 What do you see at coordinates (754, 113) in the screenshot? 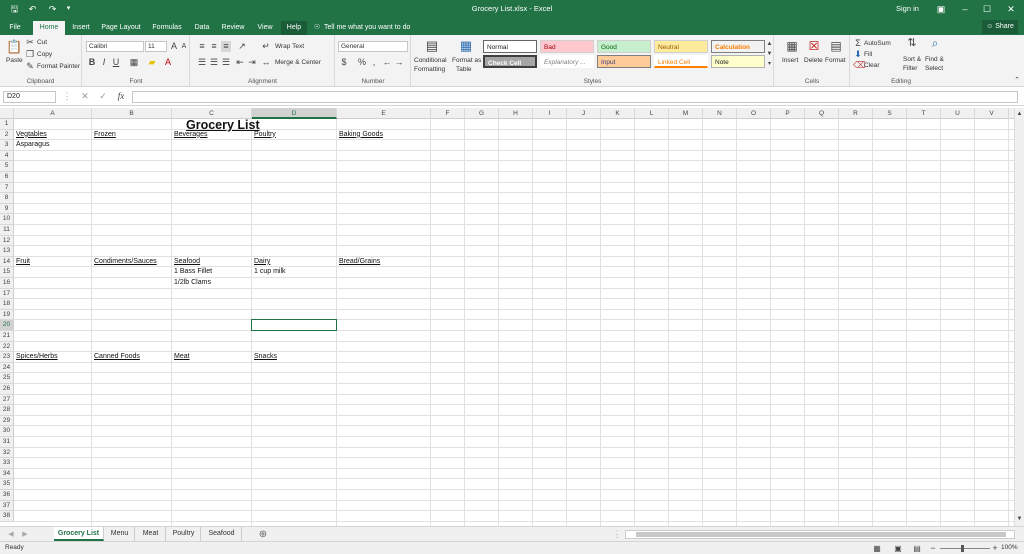
I see `column-header-o: O` at bounding box center [754, 113].